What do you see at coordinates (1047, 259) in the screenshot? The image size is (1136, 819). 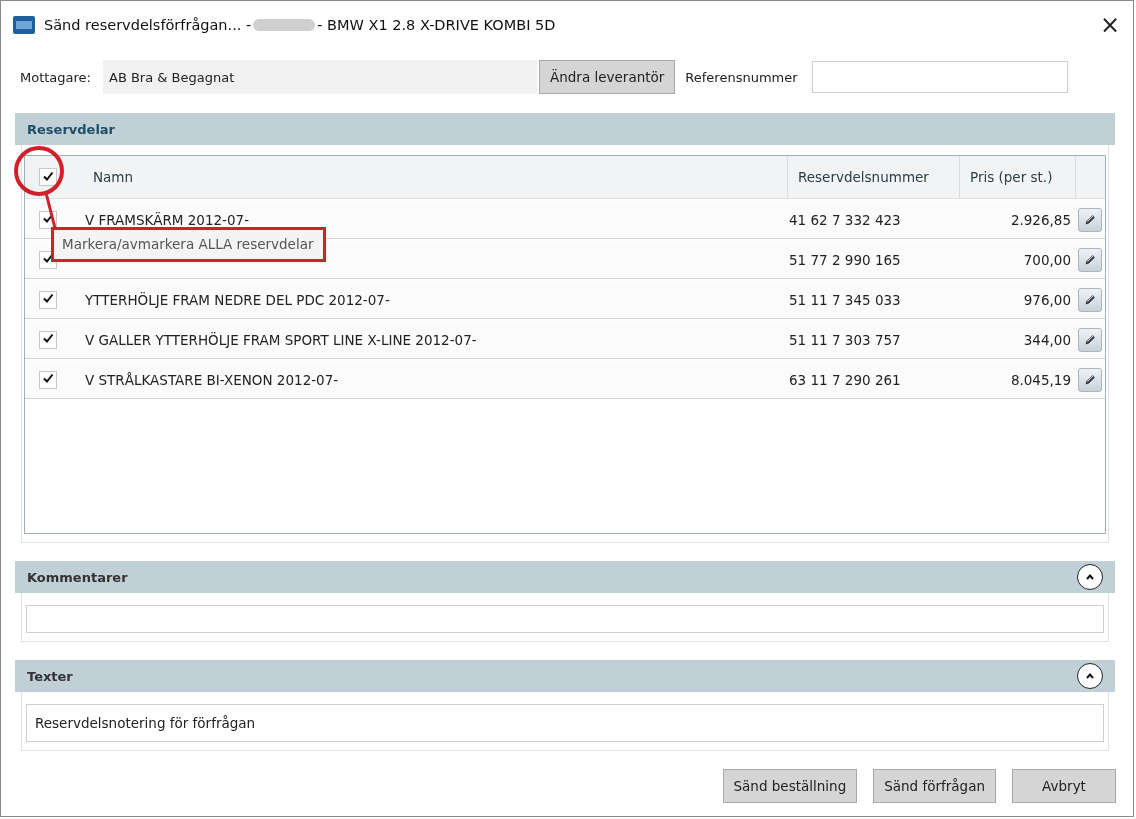 I see `part-price: 700,00` at bounding box center [1047, 259].